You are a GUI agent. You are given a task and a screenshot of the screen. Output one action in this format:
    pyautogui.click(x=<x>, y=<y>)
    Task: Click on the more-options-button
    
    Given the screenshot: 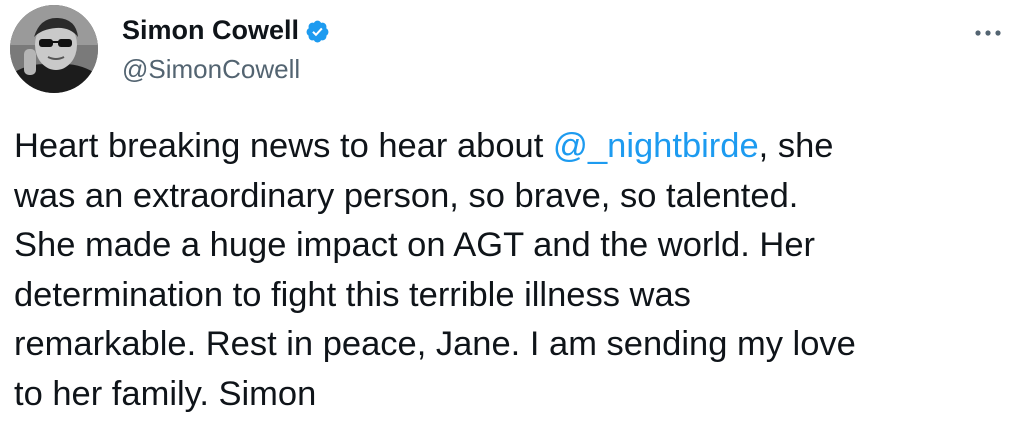 What is the action you would take?
    pyautogui.click(x=988, y=33)
    